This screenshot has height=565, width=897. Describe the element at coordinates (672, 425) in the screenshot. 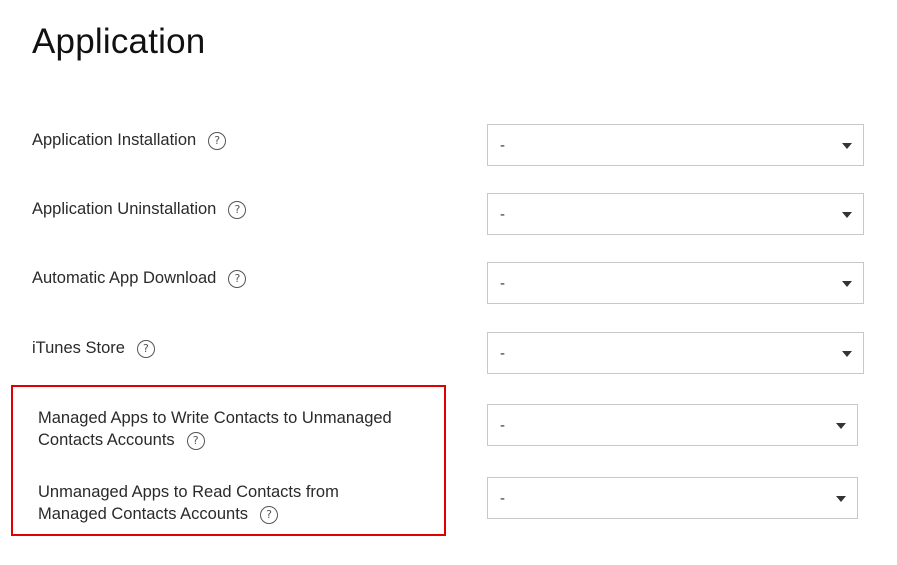

I see `managed-apps-write-contacts-select: -` at that location.